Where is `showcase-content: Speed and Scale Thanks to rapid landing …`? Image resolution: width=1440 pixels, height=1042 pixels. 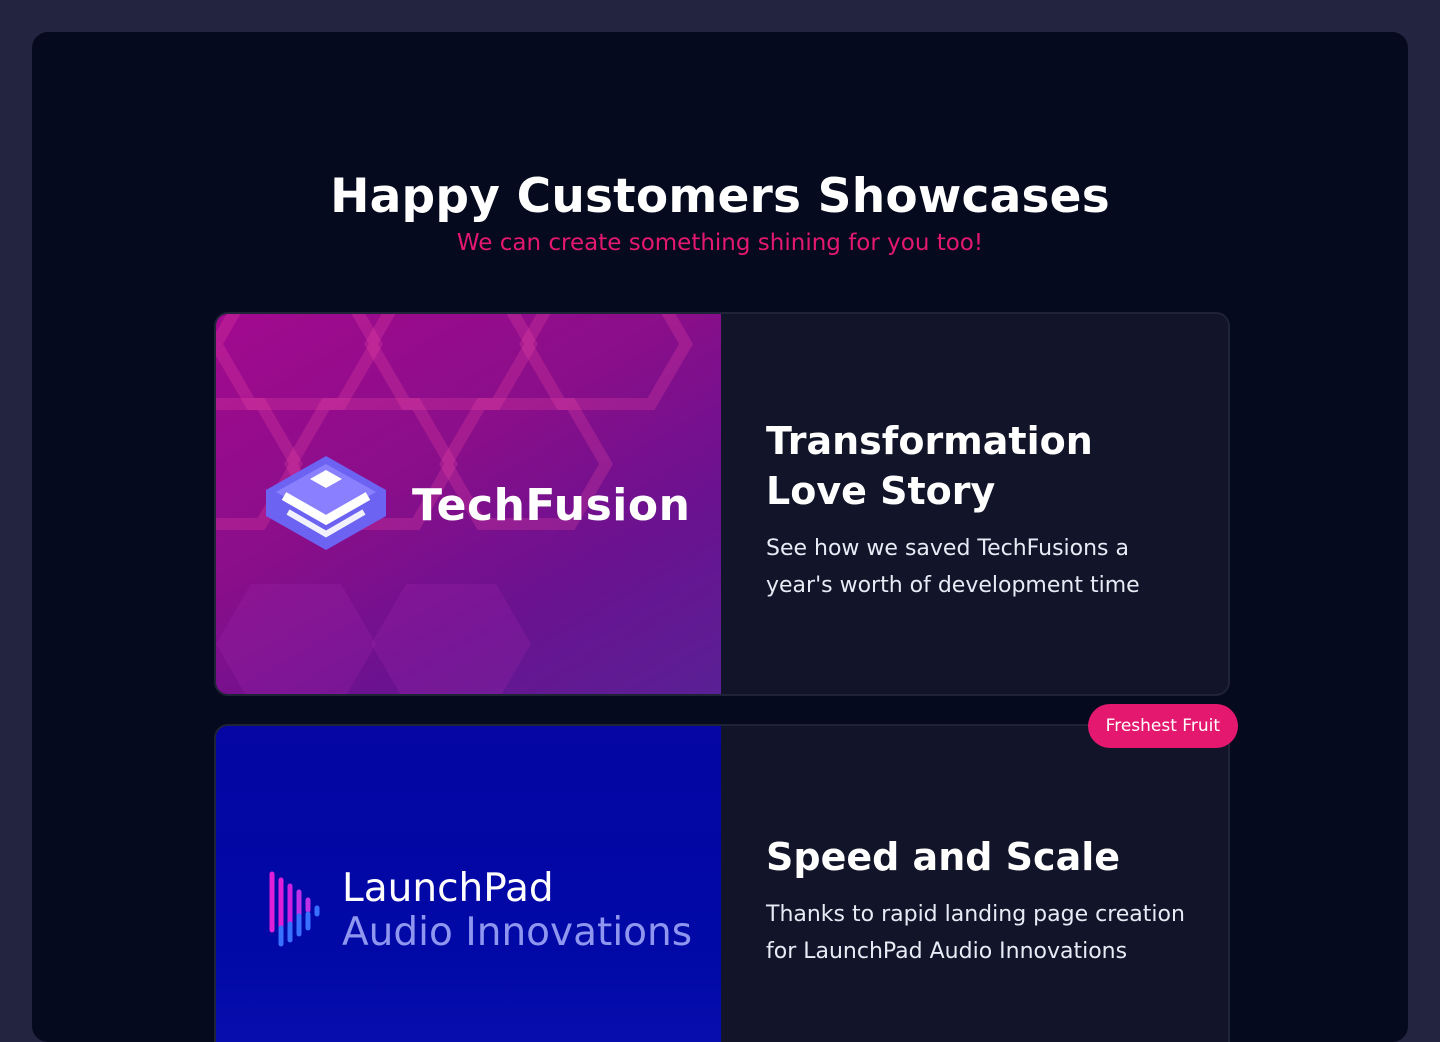
showcase-content: Speed and Scale Thanks to rapid landing … is located at coordinates (976, 901).